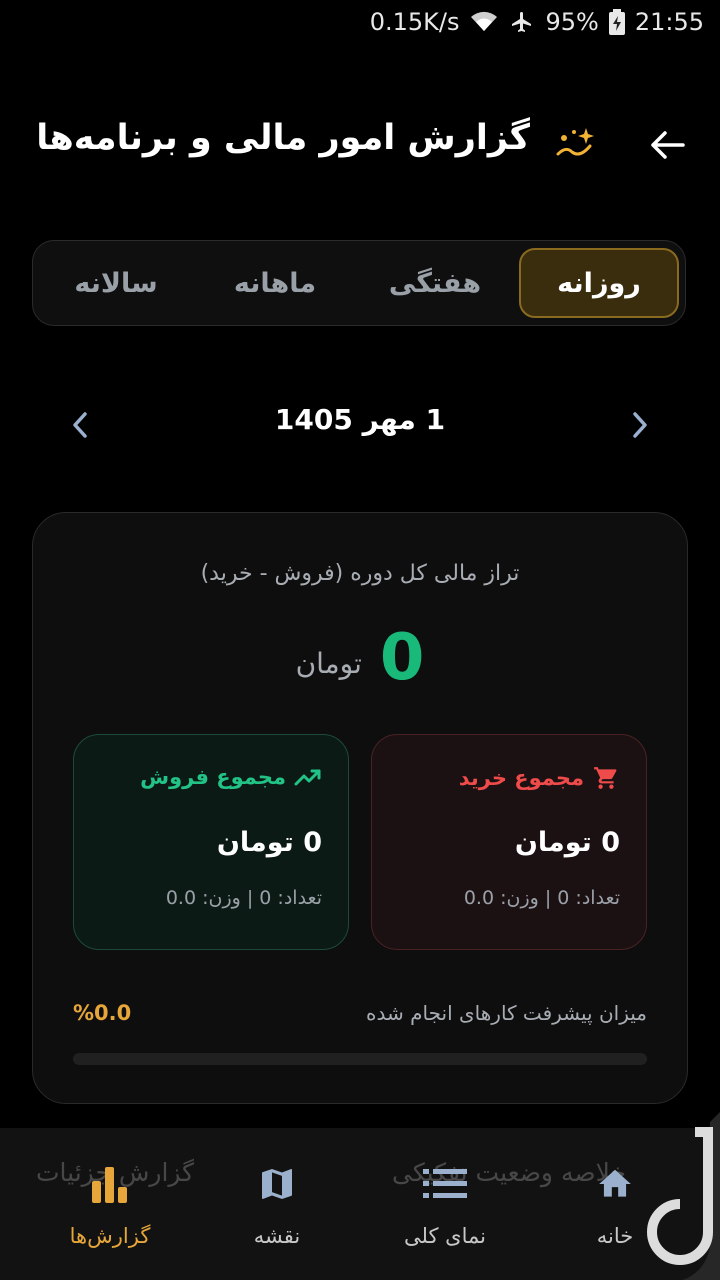 This screenshot has height=1280, width=720. Describe the element at coordinates (506, 1013) in the screenshot. I see `progress-label: میزان پیشرفت کارهای انجام شده` at that location.